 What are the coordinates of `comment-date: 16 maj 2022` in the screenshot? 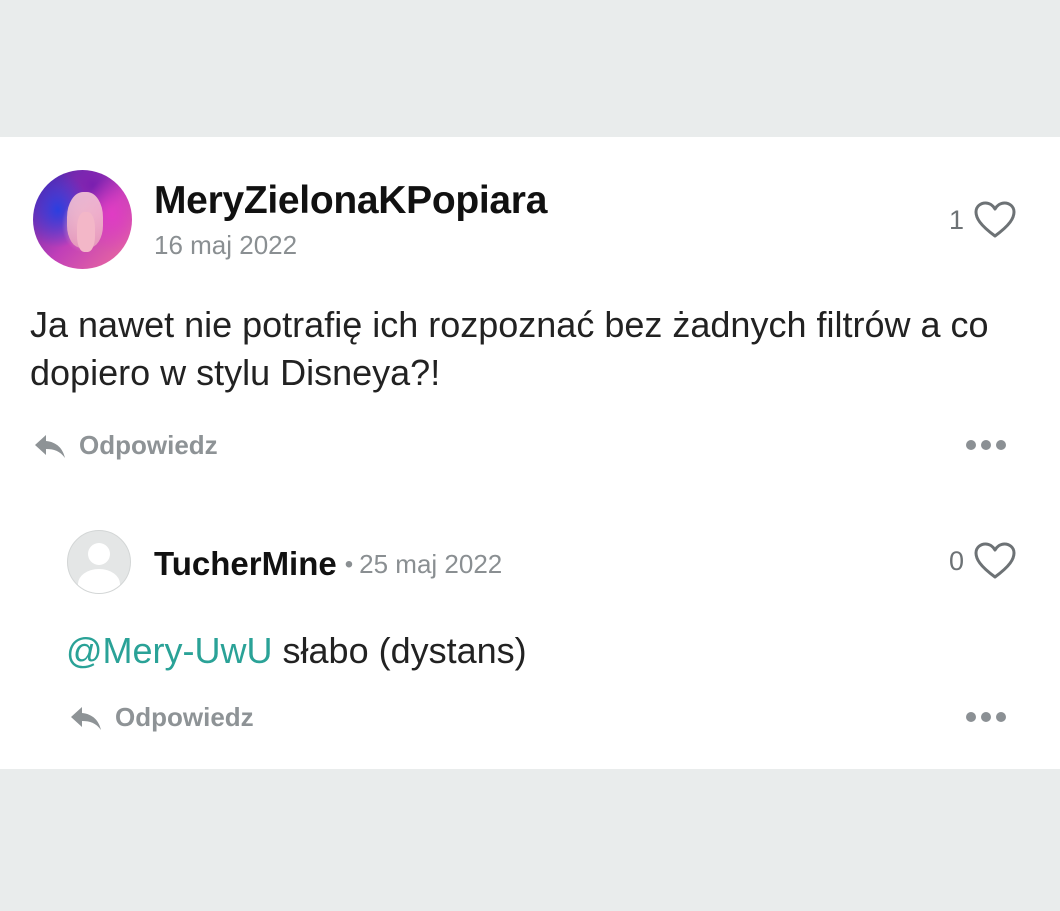 It's located at (226, 245).